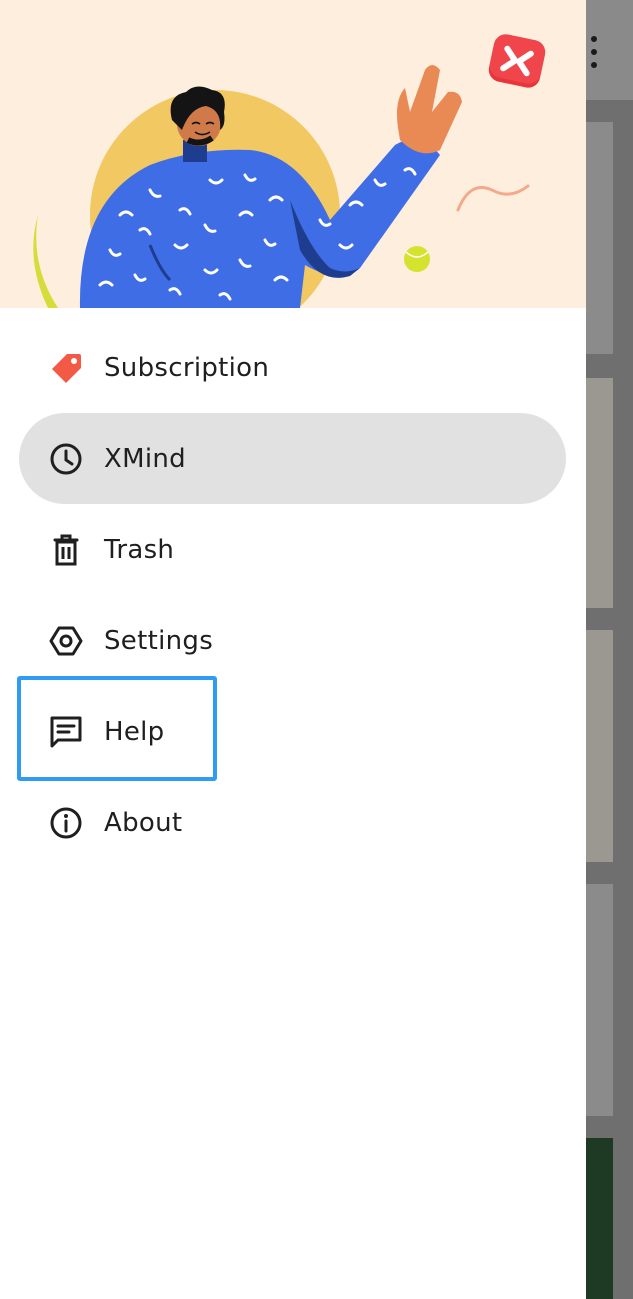 Image resolution: width=633 pixels, height=1299 pixels. What do you see at coordinates (66, 641) in the screenshot?
I see `settings-hex-icon` at bounding box center [66, 641].